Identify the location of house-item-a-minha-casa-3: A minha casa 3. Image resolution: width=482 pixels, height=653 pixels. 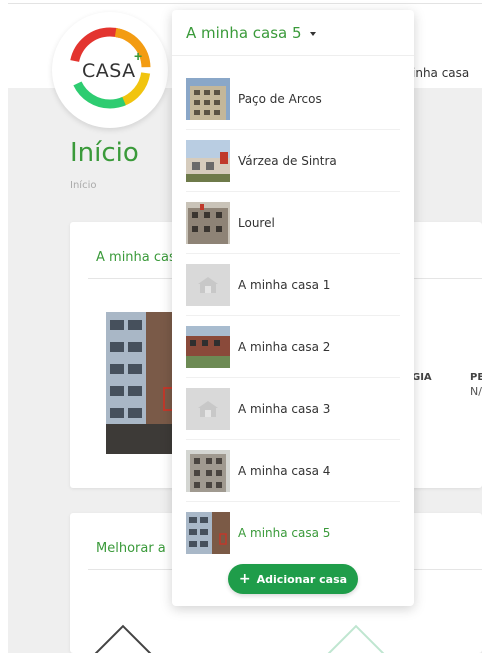
(293, 409).